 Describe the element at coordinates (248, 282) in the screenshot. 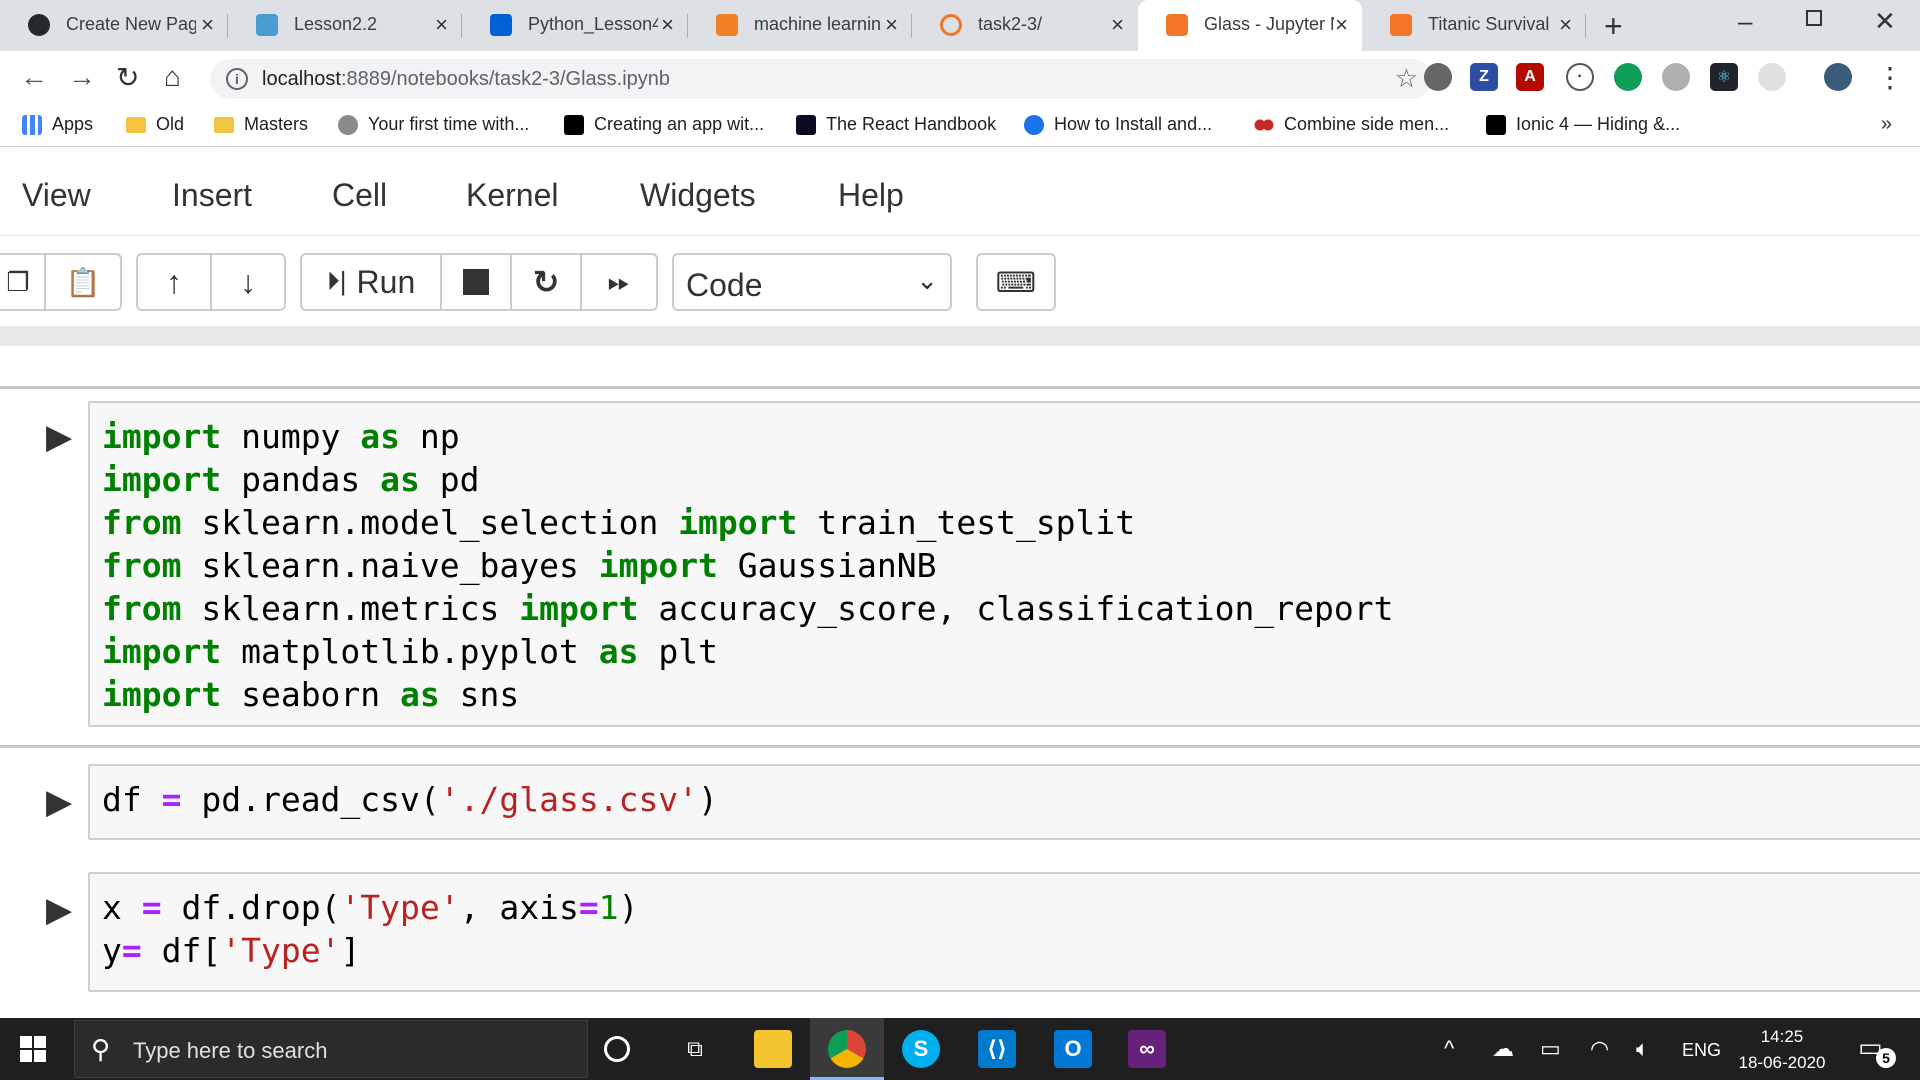

I see `move-cell-down-button: ↓` at that location.